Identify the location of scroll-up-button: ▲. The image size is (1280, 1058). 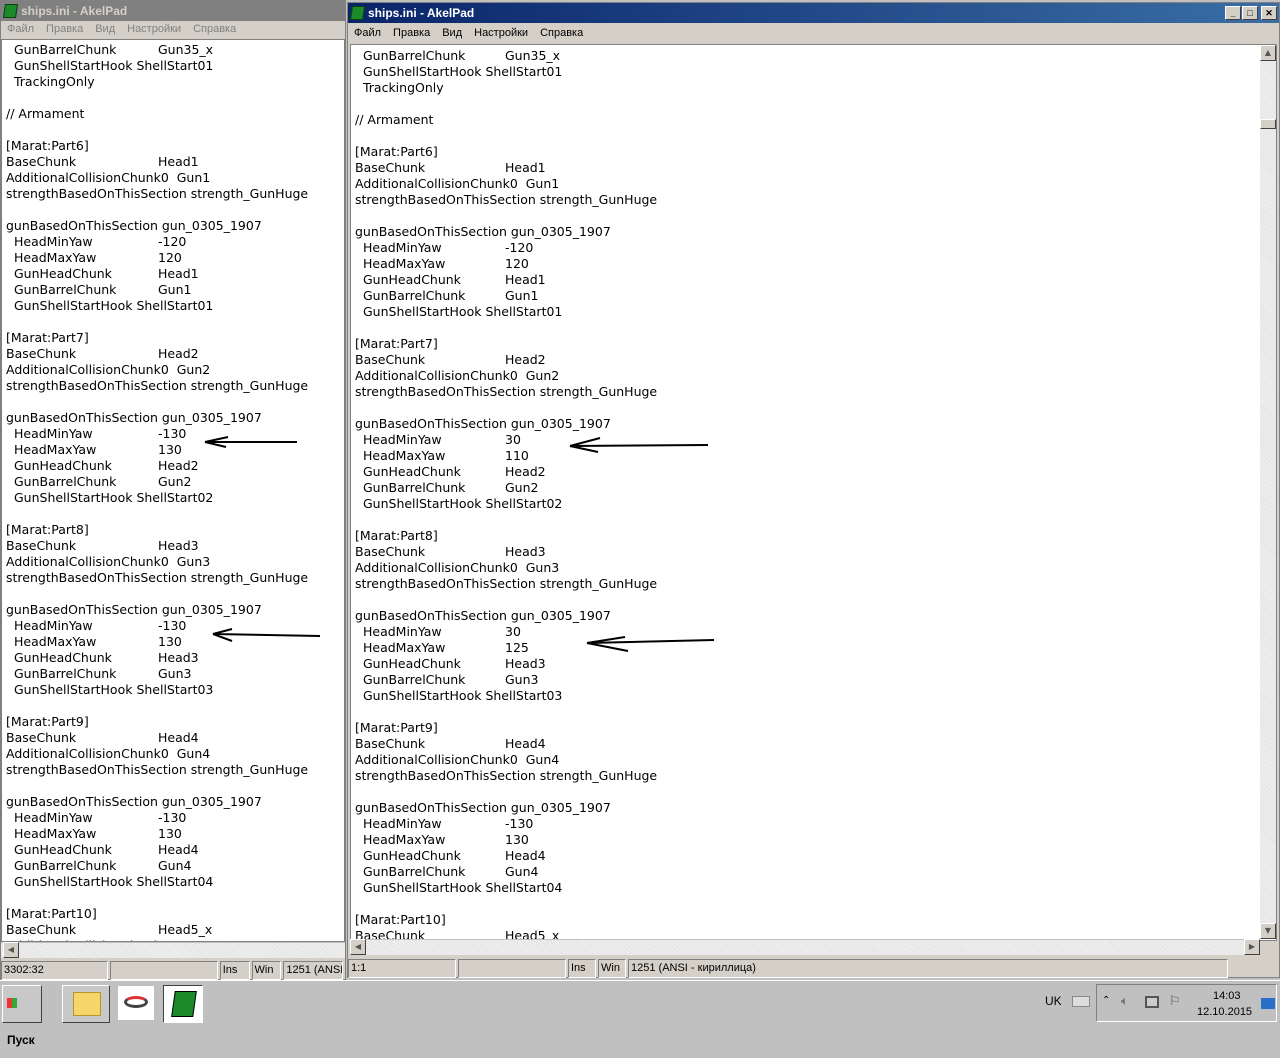
(1268, 53).